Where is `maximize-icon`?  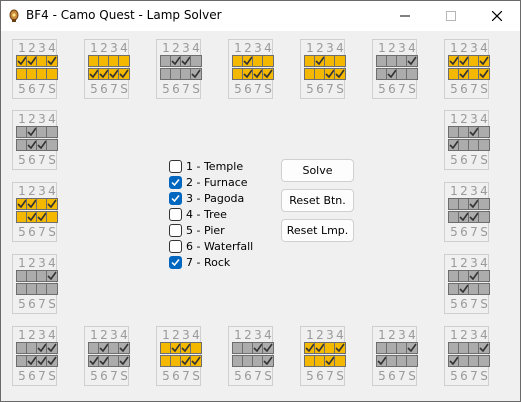
maximize-icon is located at coordinates (451, 16).